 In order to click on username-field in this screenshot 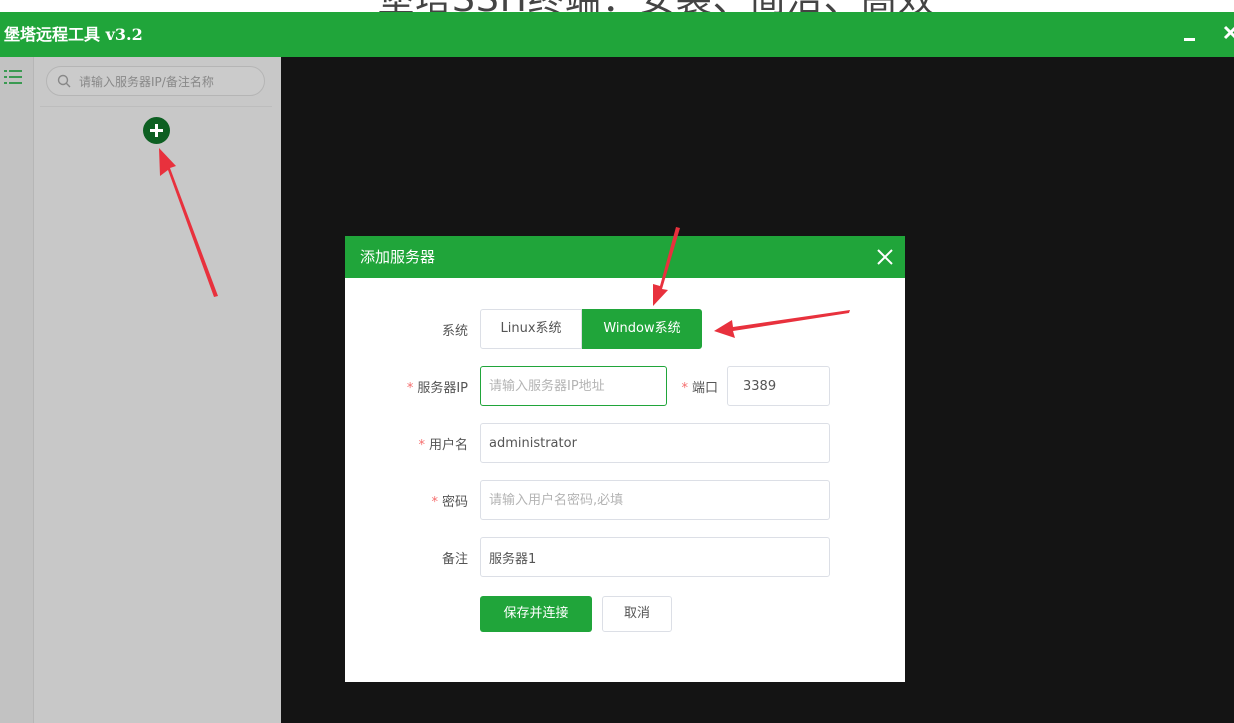, I will do `click(655, 443)`.